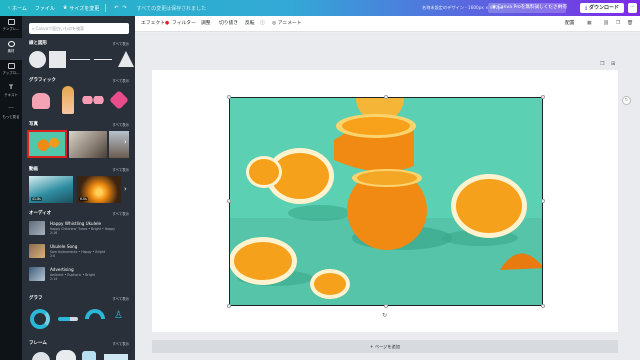 This screenshot has height=360, width=640. What do you see at coordinates (79, 28) in the screenshot?
I see `search-input: ⌕ Canvaで面白いものを検索` at bounding box center [79, 28].